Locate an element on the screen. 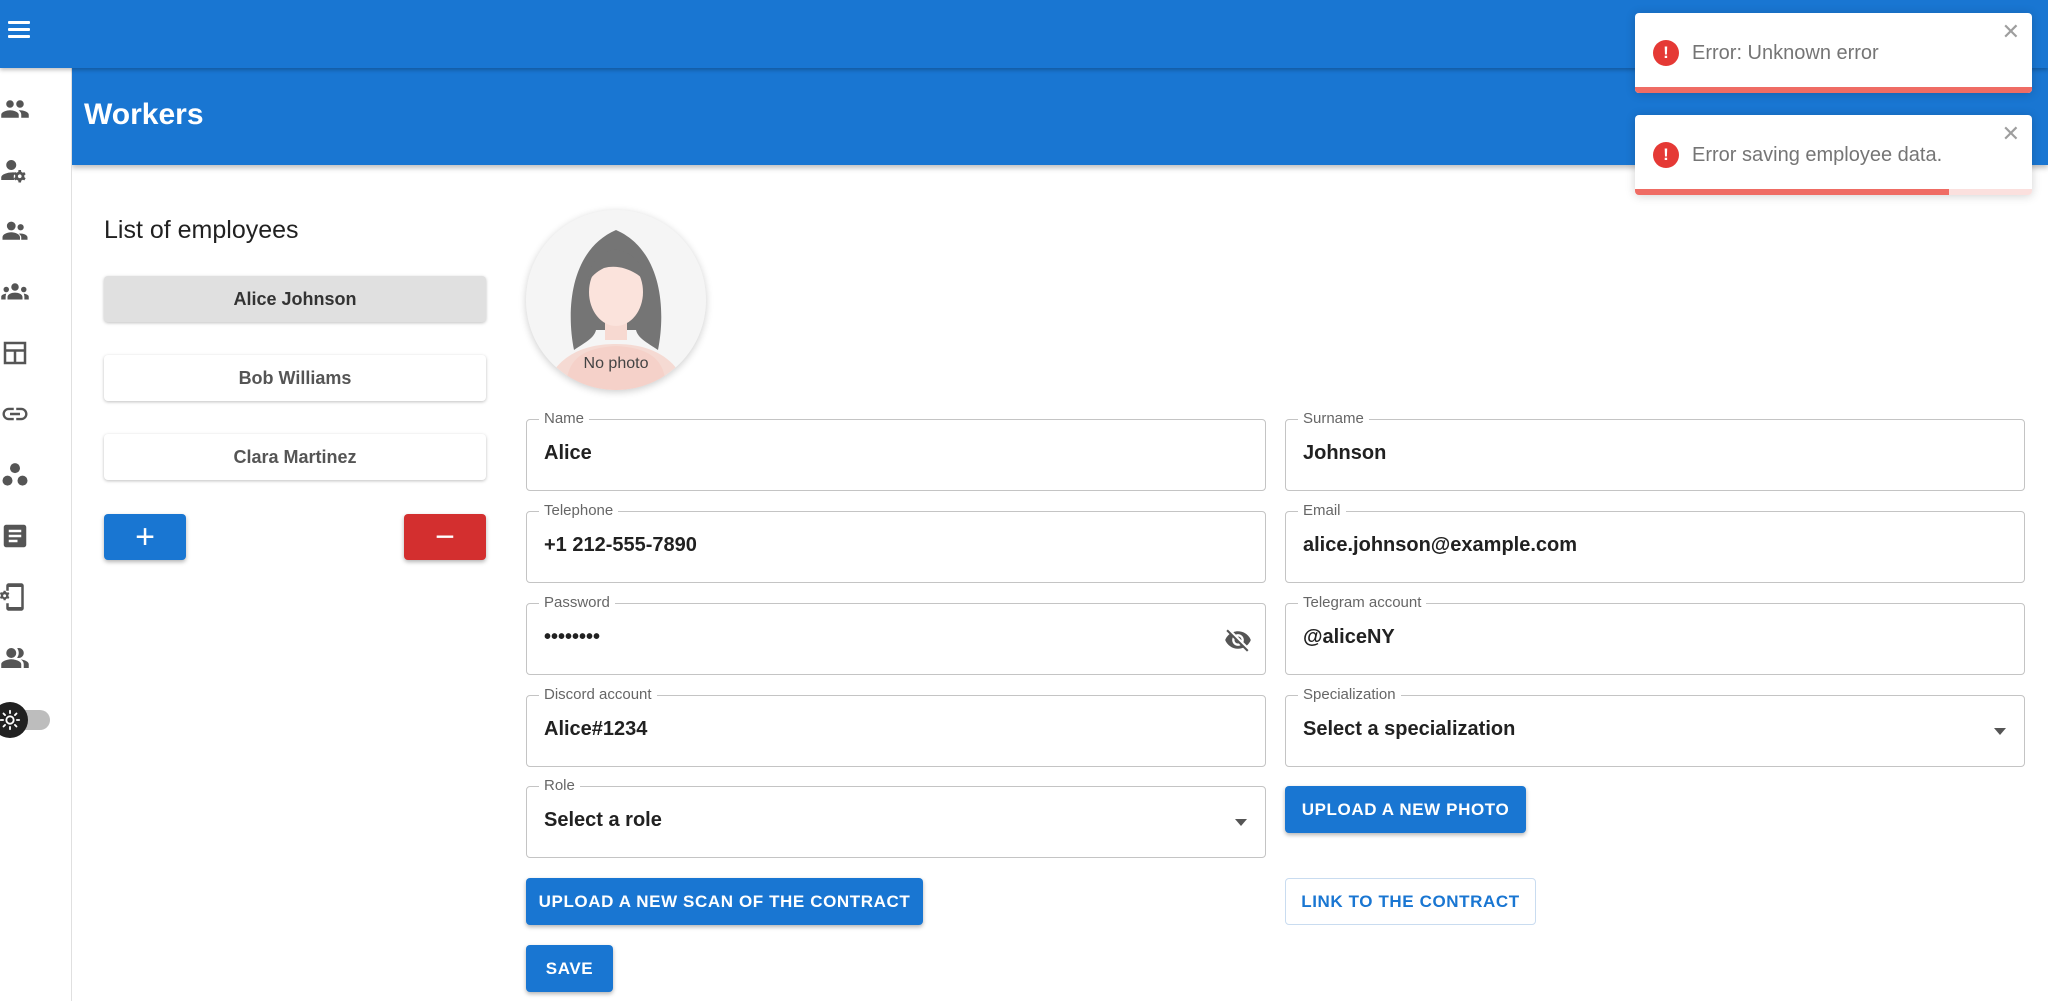 This screenshot has width=2048, height=1001. sidebar is located at coordinates (36, 534).